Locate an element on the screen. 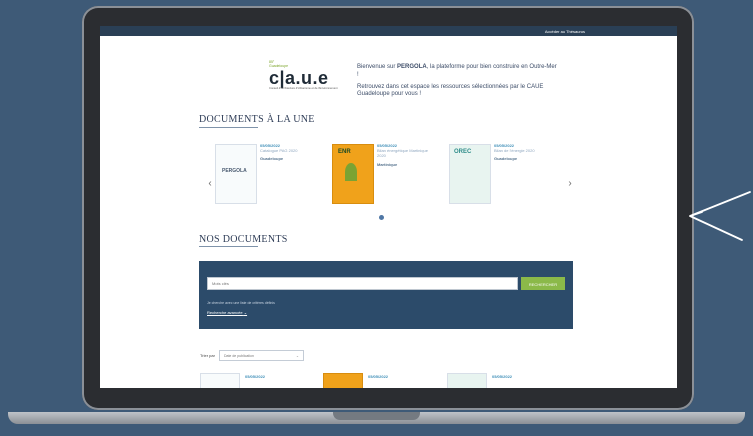 The image size is (753, 436). documents-title: NOS DOCUMENTS is located at coordinates (243, 239).